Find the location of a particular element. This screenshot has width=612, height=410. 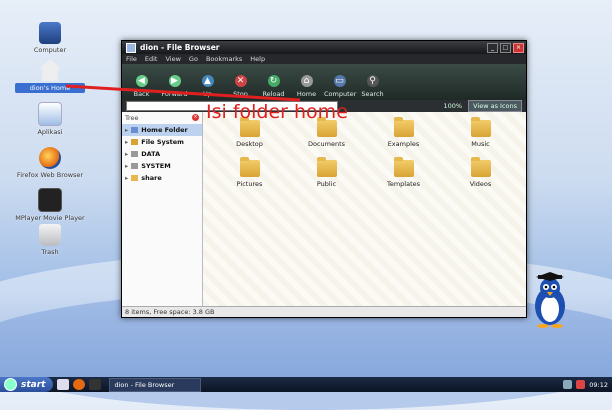

start-button: start is located at coordinates (27, 384).